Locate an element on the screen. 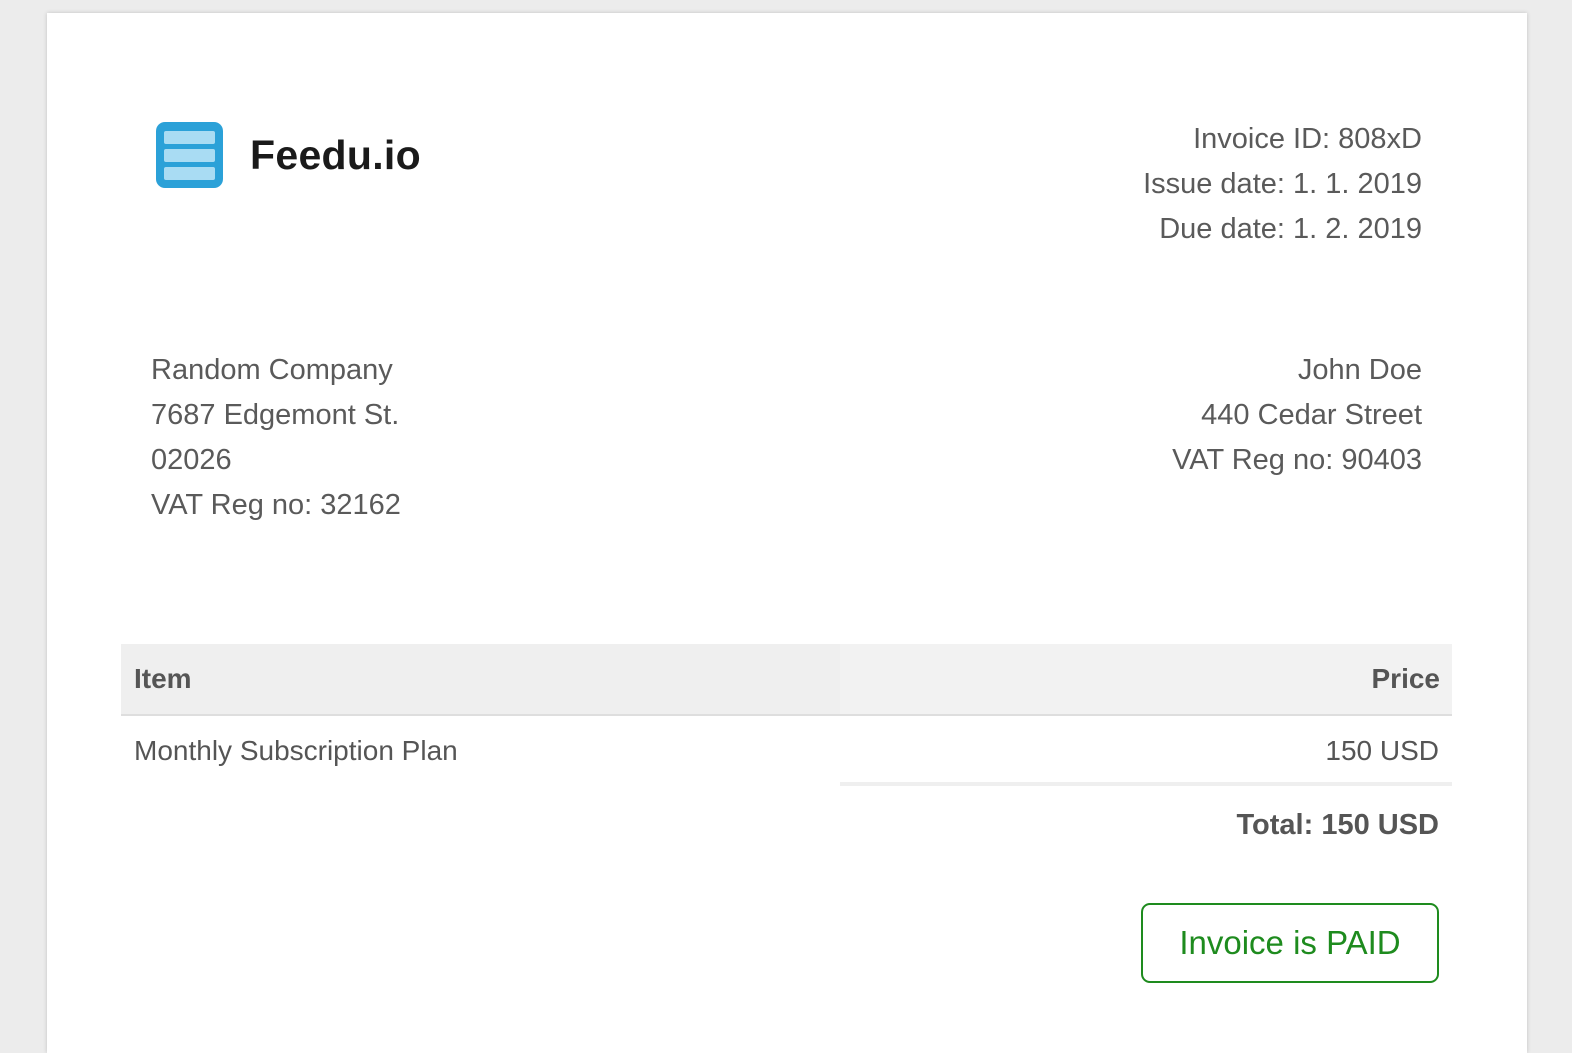  issue-date: Issue date: 1. 1. 2019 is located at coordinates (1282, 184).